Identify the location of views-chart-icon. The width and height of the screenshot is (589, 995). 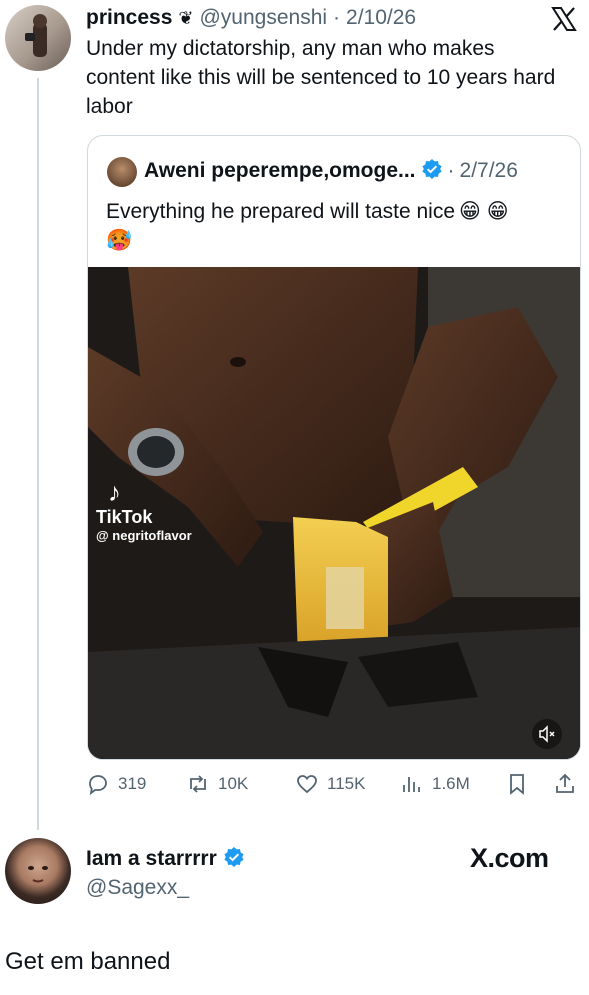
(411, 784).